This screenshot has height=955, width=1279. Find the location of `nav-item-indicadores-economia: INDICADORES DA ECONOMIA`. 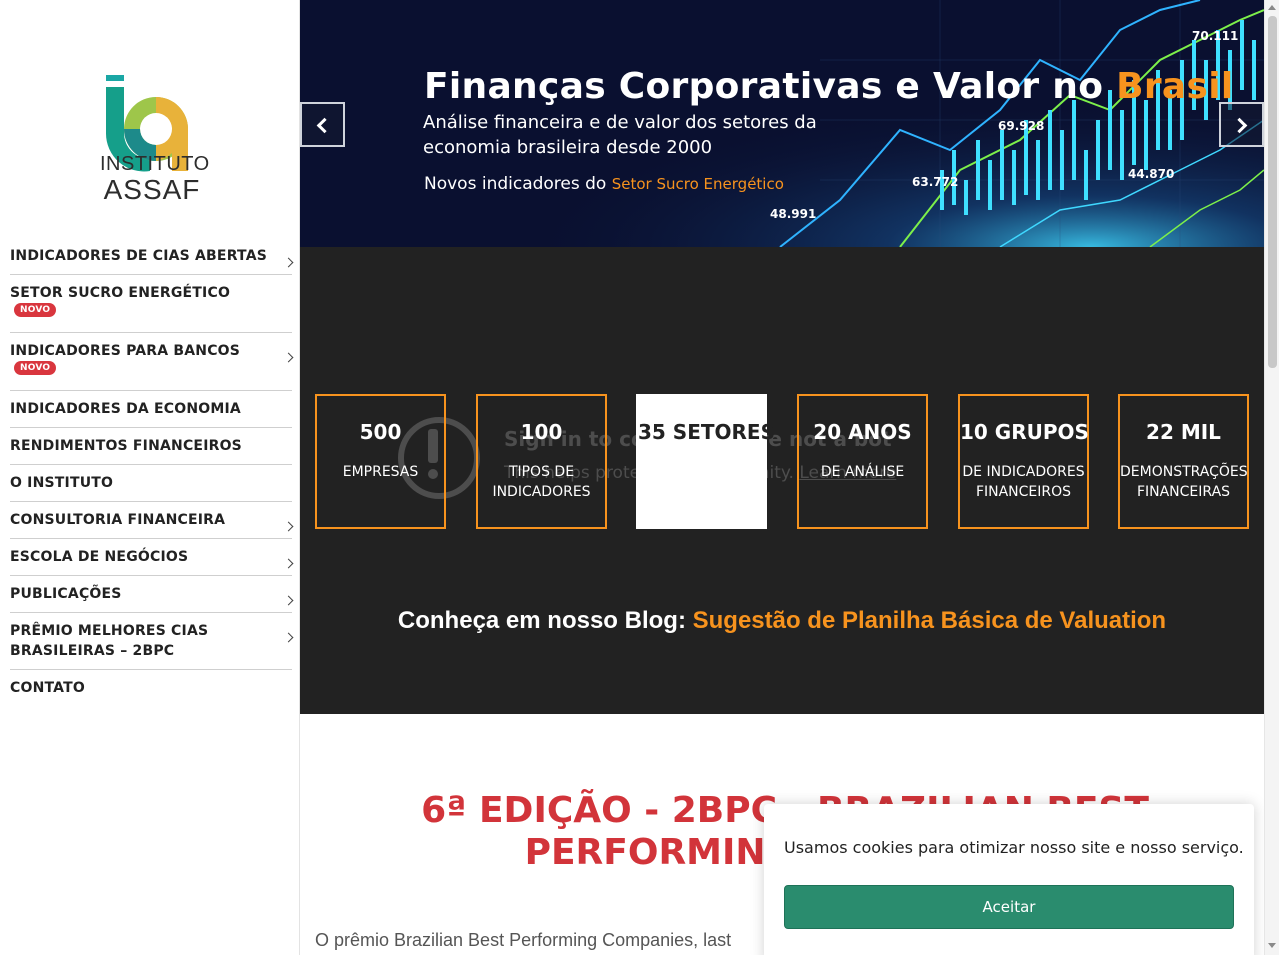

nav-item-indicadores-economia: INDICADORES DA ECONOMIA is located at coordinates (151, 409).